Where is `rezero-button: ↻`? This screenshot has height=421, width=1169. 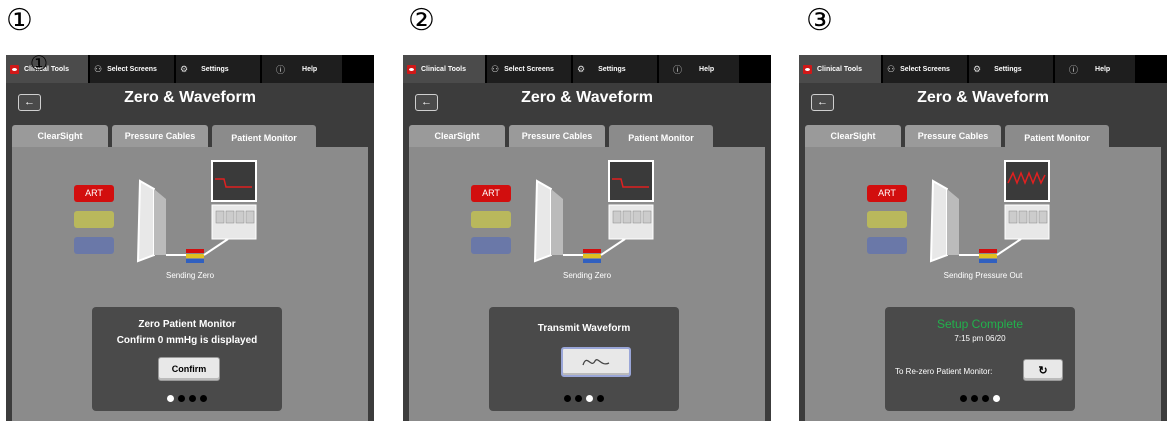
rezero-button: ↻ is located at coordinates (1043, 370).